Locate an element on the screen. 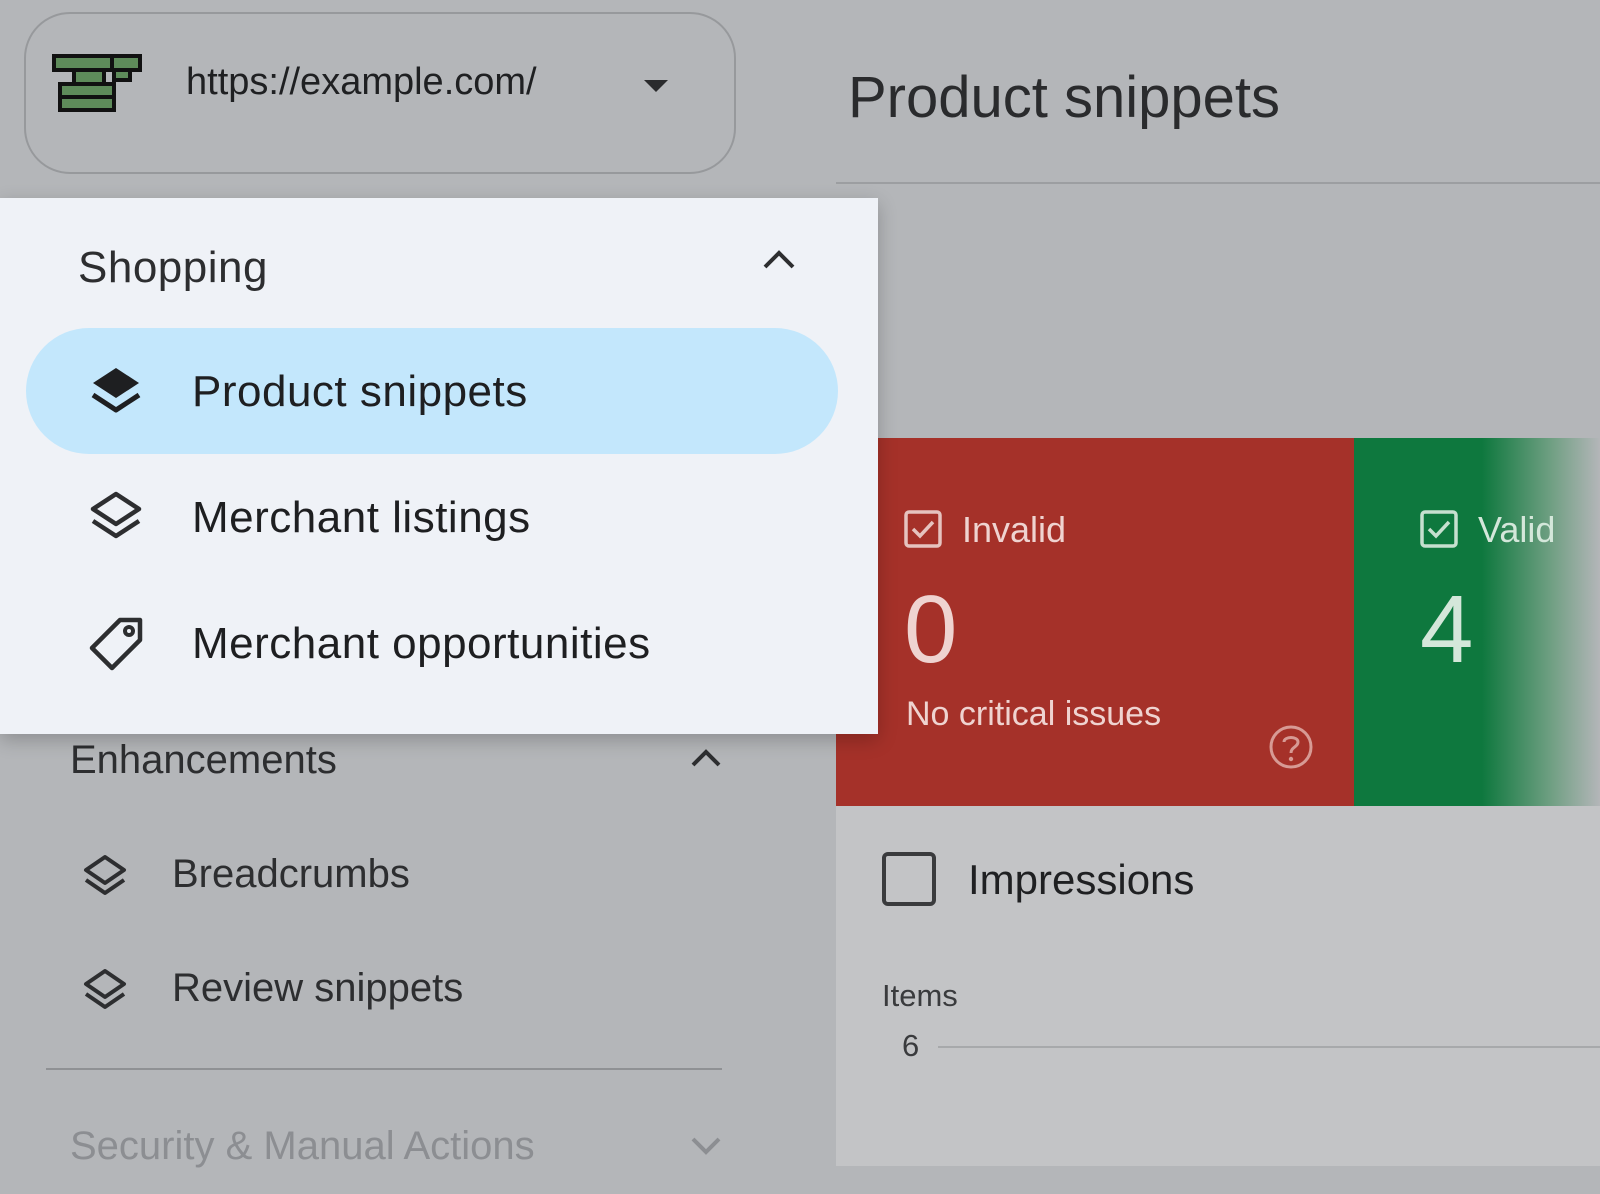 This screenshot has width=1600, height=1194. help-icon is located at coordinates (1291, 747).